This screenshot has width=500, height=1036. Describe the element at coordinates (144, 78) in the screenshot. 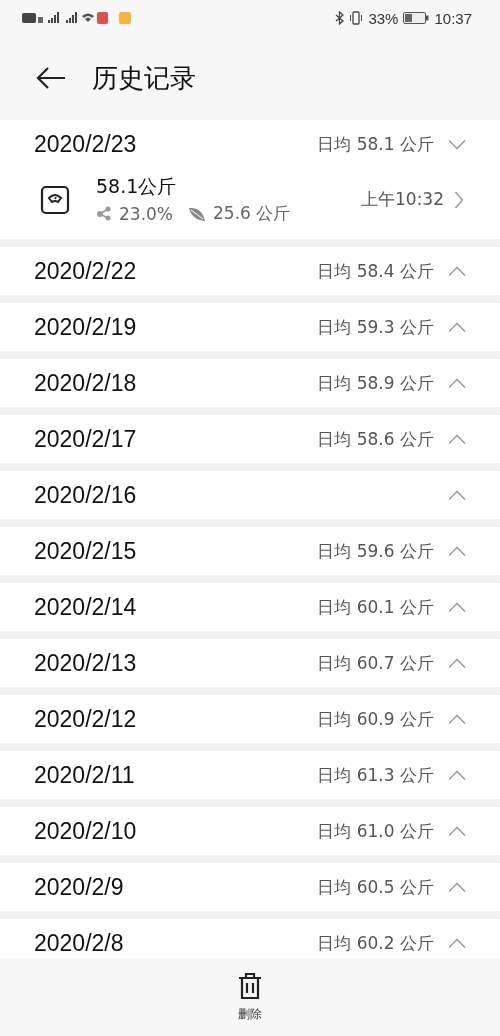

I see `page-title: 历史记录` at that location.